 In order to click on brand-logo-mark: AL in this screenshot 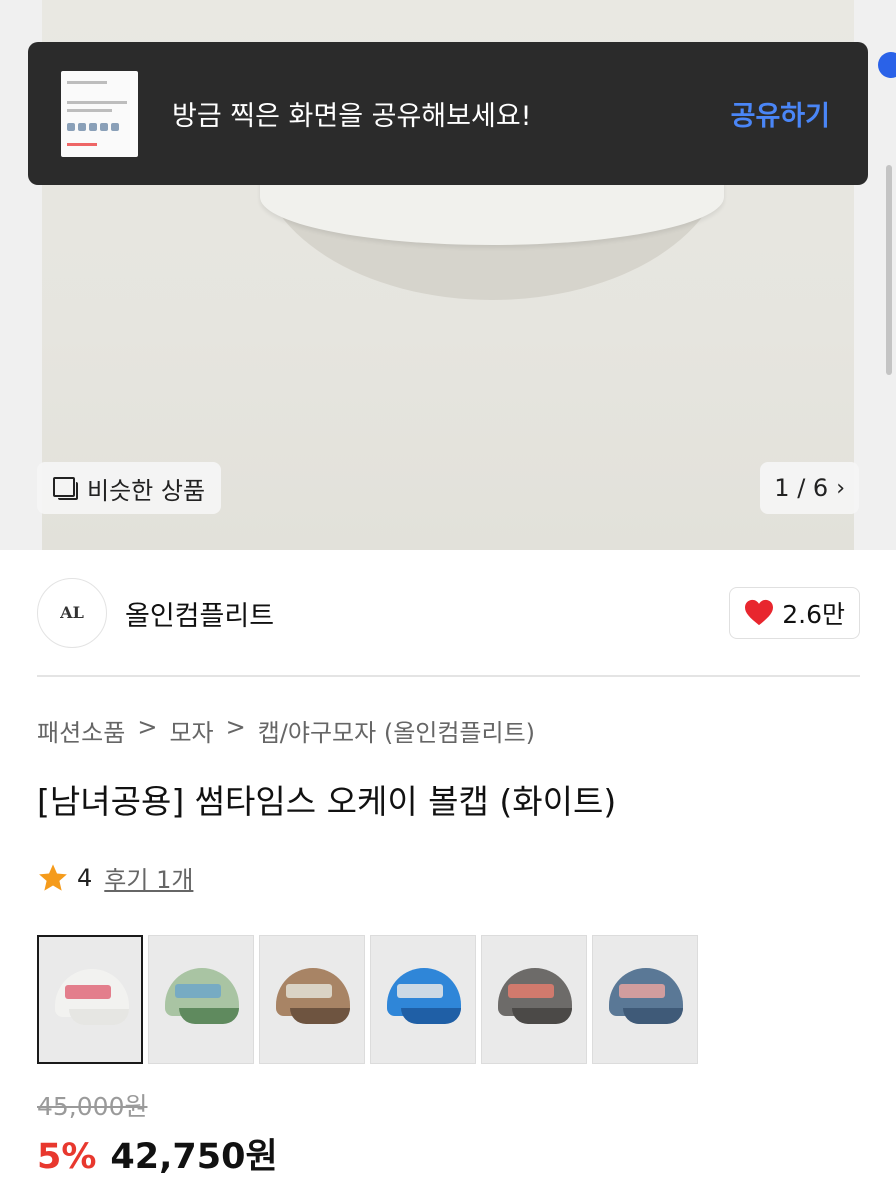, I will do `click(72, 612)`.